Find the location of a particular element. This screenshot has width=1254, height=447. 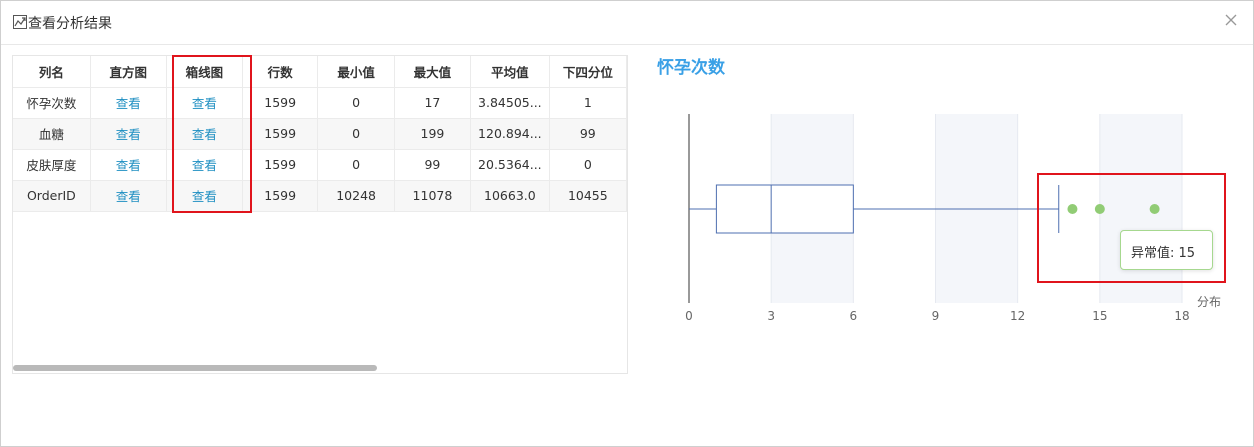

x-tick-label: 3 is located at coordinates (771, 316).